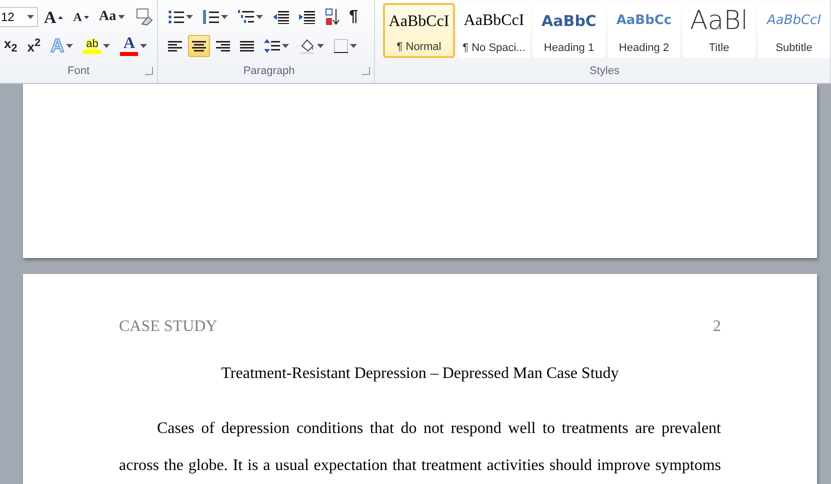  Describe the element at coordinates (223, 46) in the screenshot. I see `align-right-icon` at that location.